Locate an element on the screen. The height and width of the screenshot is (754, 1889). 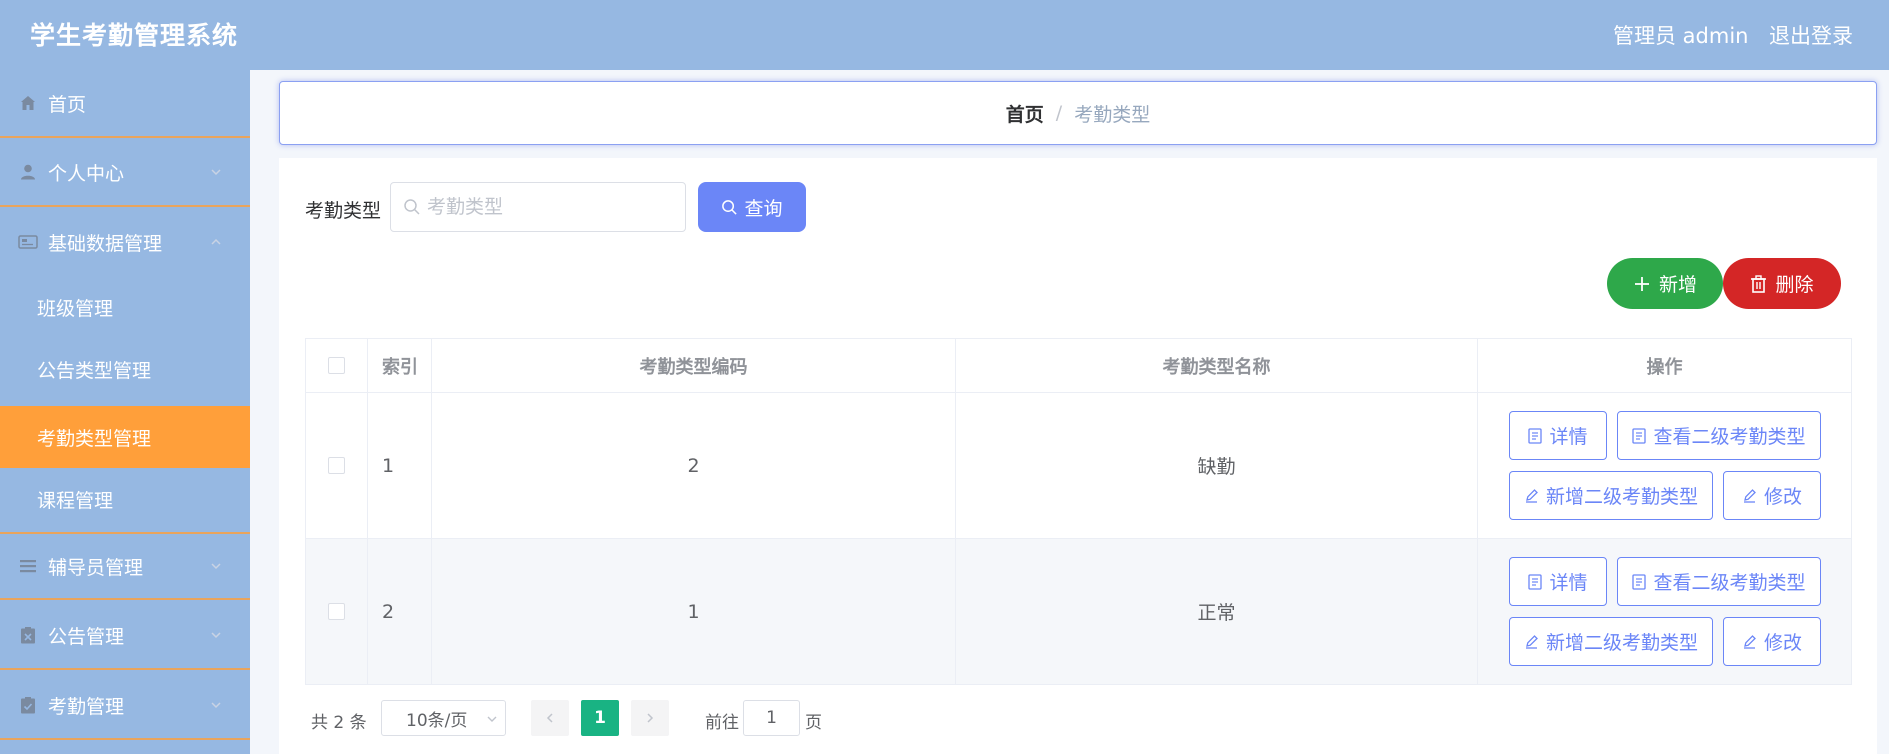
page-unit-label: 页 is located at coordinates (813, 723).